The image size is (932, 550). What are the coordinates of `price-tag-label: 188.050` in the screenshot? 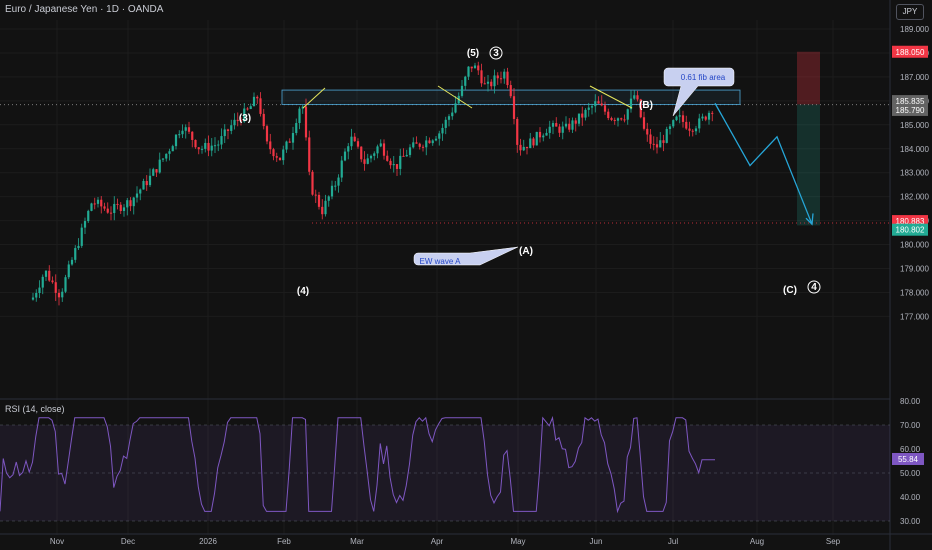 It's located at (910, 52).